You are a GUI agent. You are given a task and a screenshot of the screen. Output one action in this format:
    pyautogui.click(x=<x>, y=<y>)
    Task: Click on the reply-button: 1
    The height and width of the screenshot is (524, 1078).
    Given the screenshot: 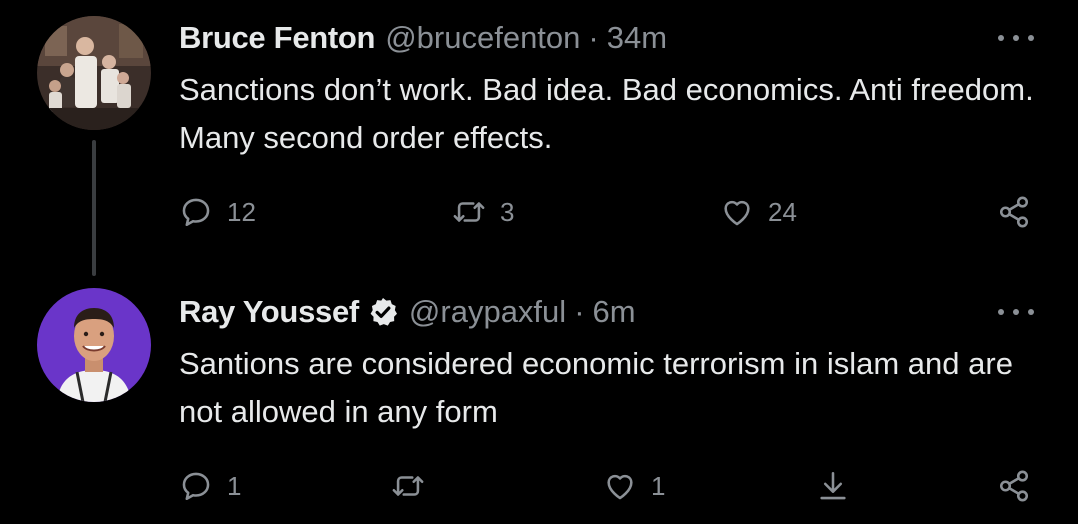 What is the action you would take?
    pyautogui.click(x=210, y=486)
    